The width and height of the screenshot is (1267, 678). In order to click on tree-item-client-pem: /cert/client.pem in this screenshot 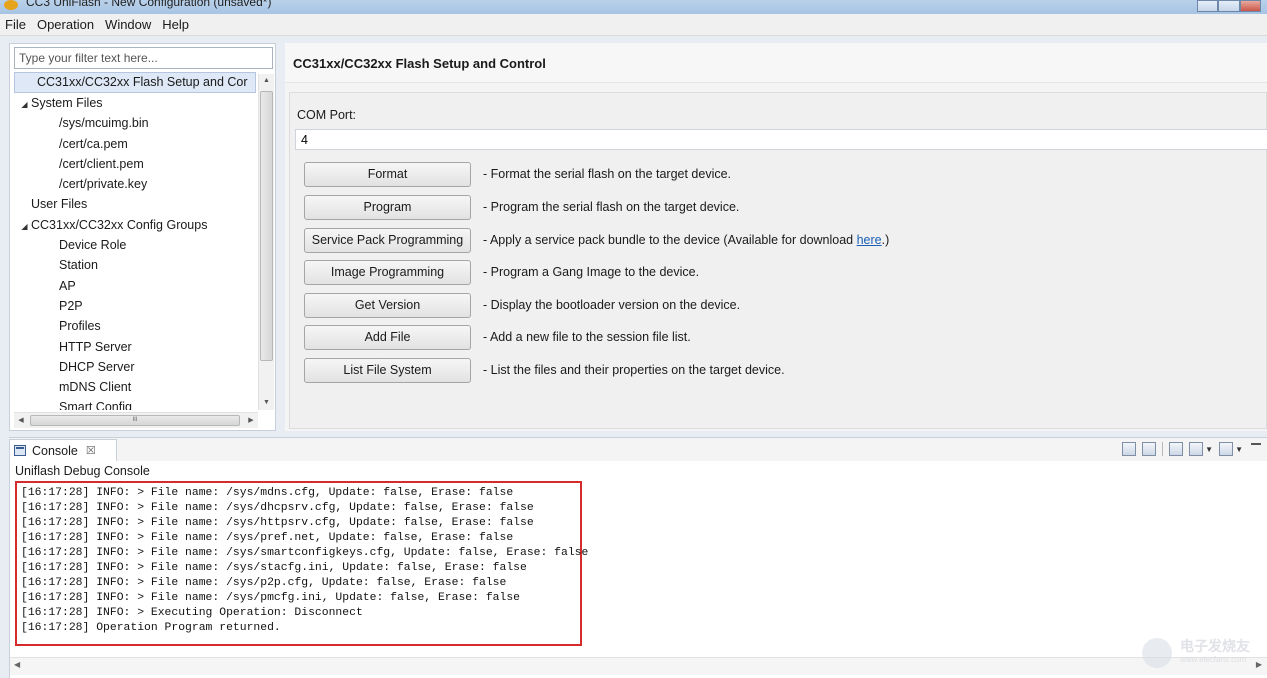, I will do `click(135, 164)`.